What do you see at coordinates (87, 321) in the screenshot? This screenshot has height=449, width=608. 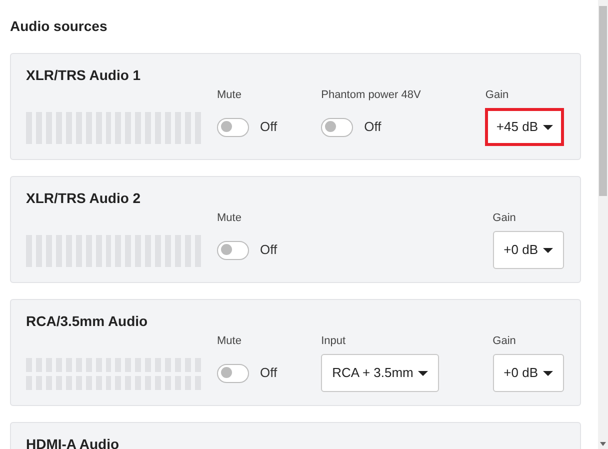 I see `source-title: RCA/3.5mm Audio` at bounding box center [87, 321].